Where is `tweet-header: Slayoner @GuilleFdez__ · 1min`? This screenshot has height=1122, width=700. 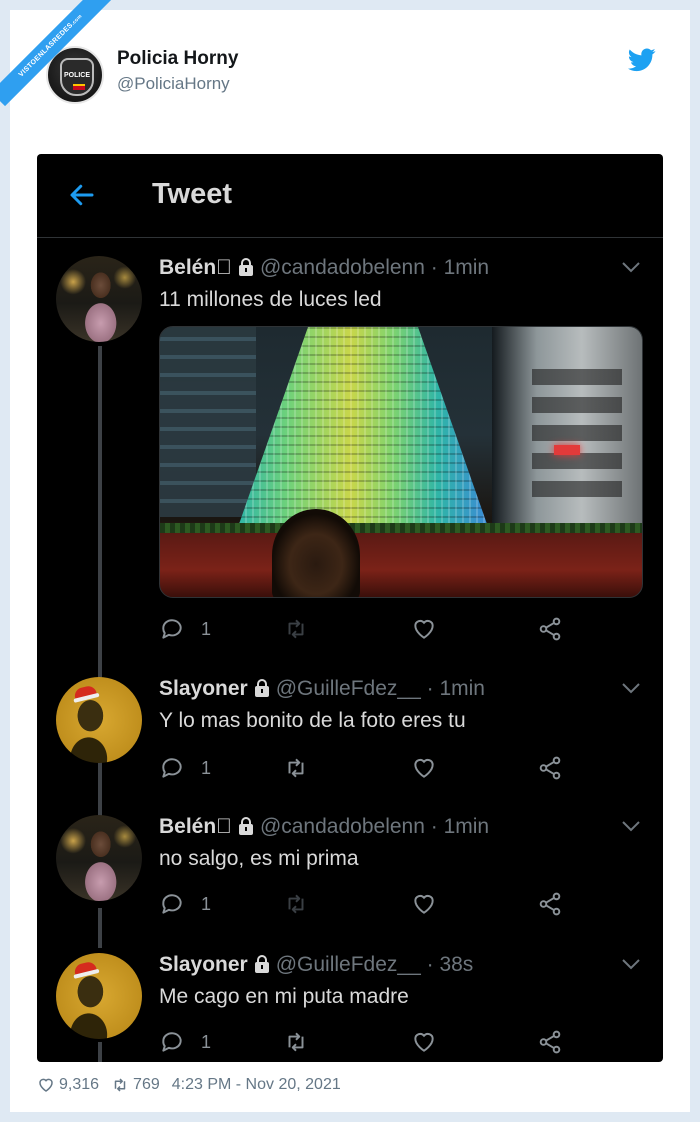
tweet-header: Slayoner @GuilleFdez__ · 1min is located at coordinates (322, 689).